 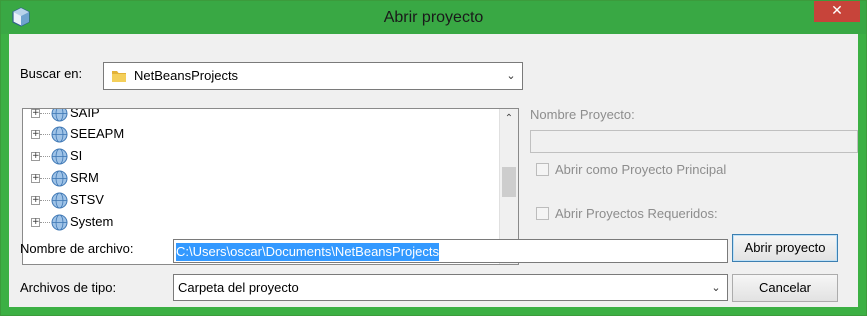 I want to click on scrollbar-thumb, so click(x=509, y=182).